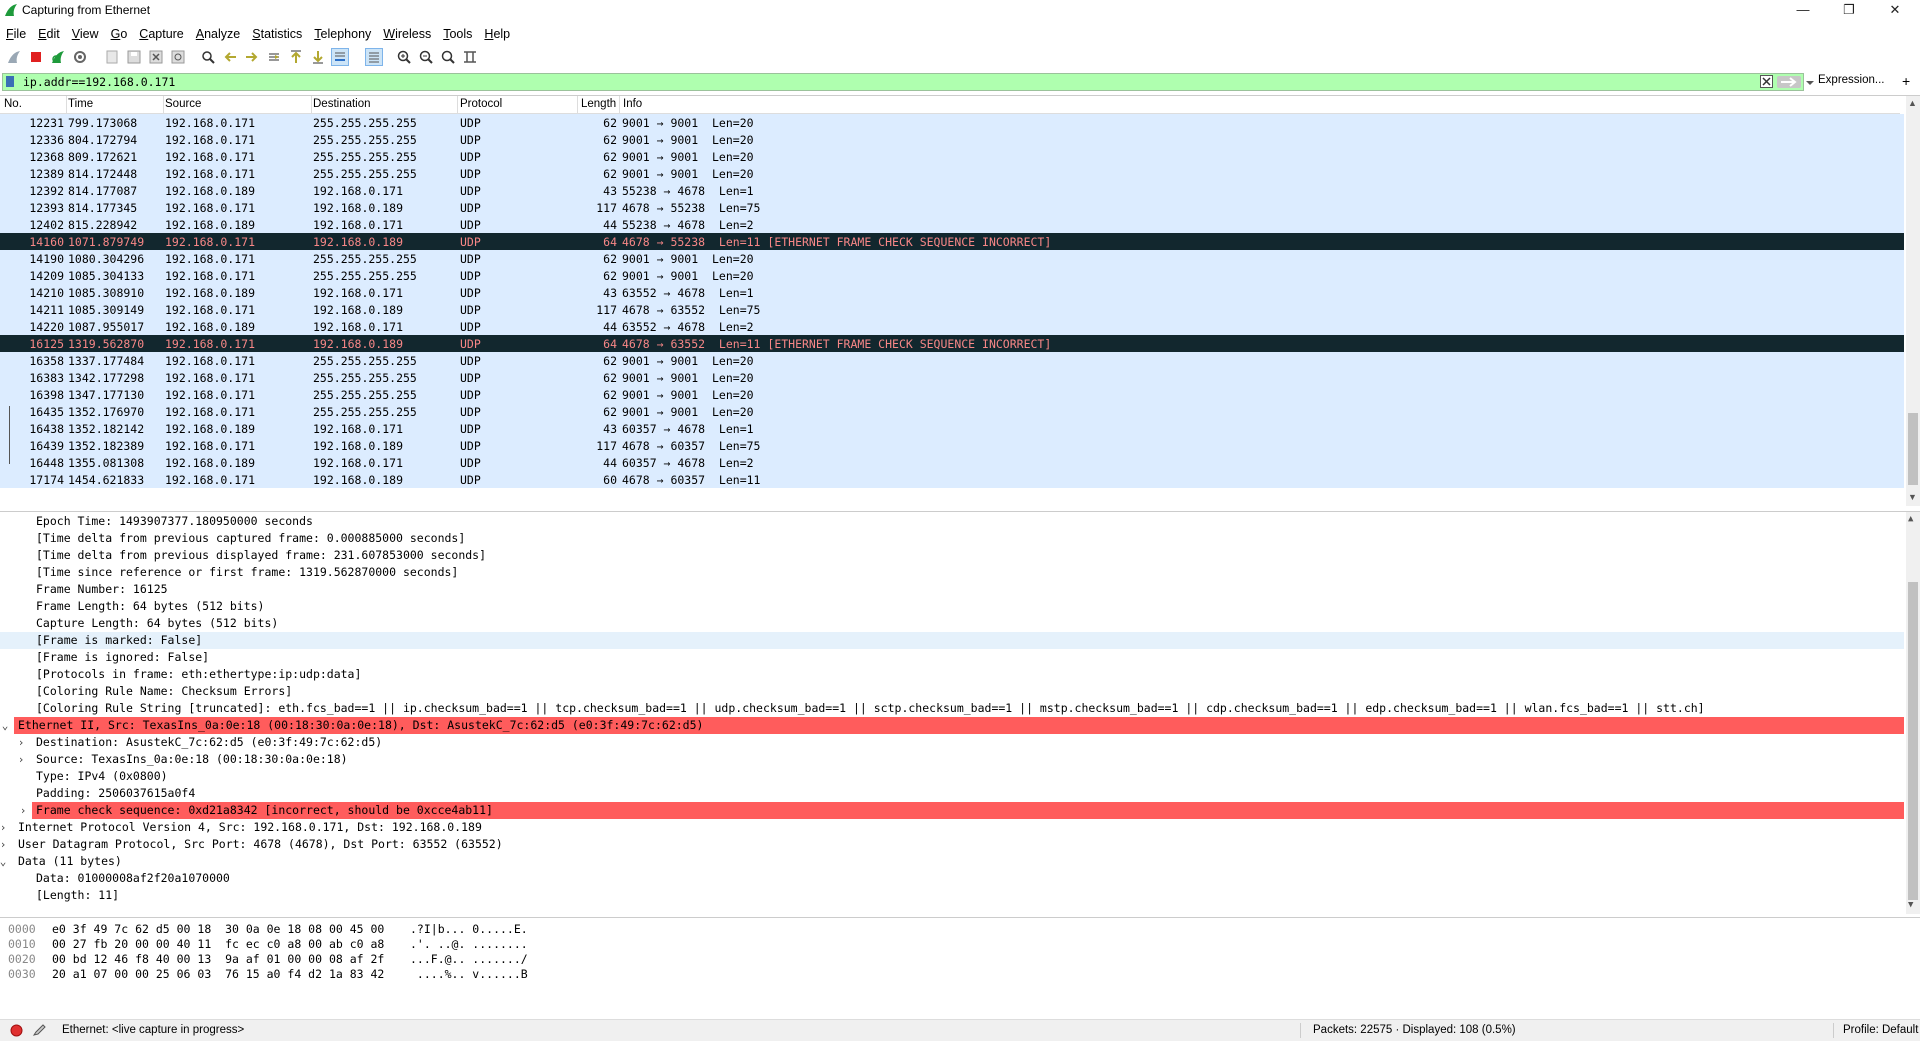 The width and height of the screenshot is (1920, 1041). What do you see at coordinates (1906, 81) in the screenshot?
I see `add-filter-button: +` at bounding box center [1906, 81].